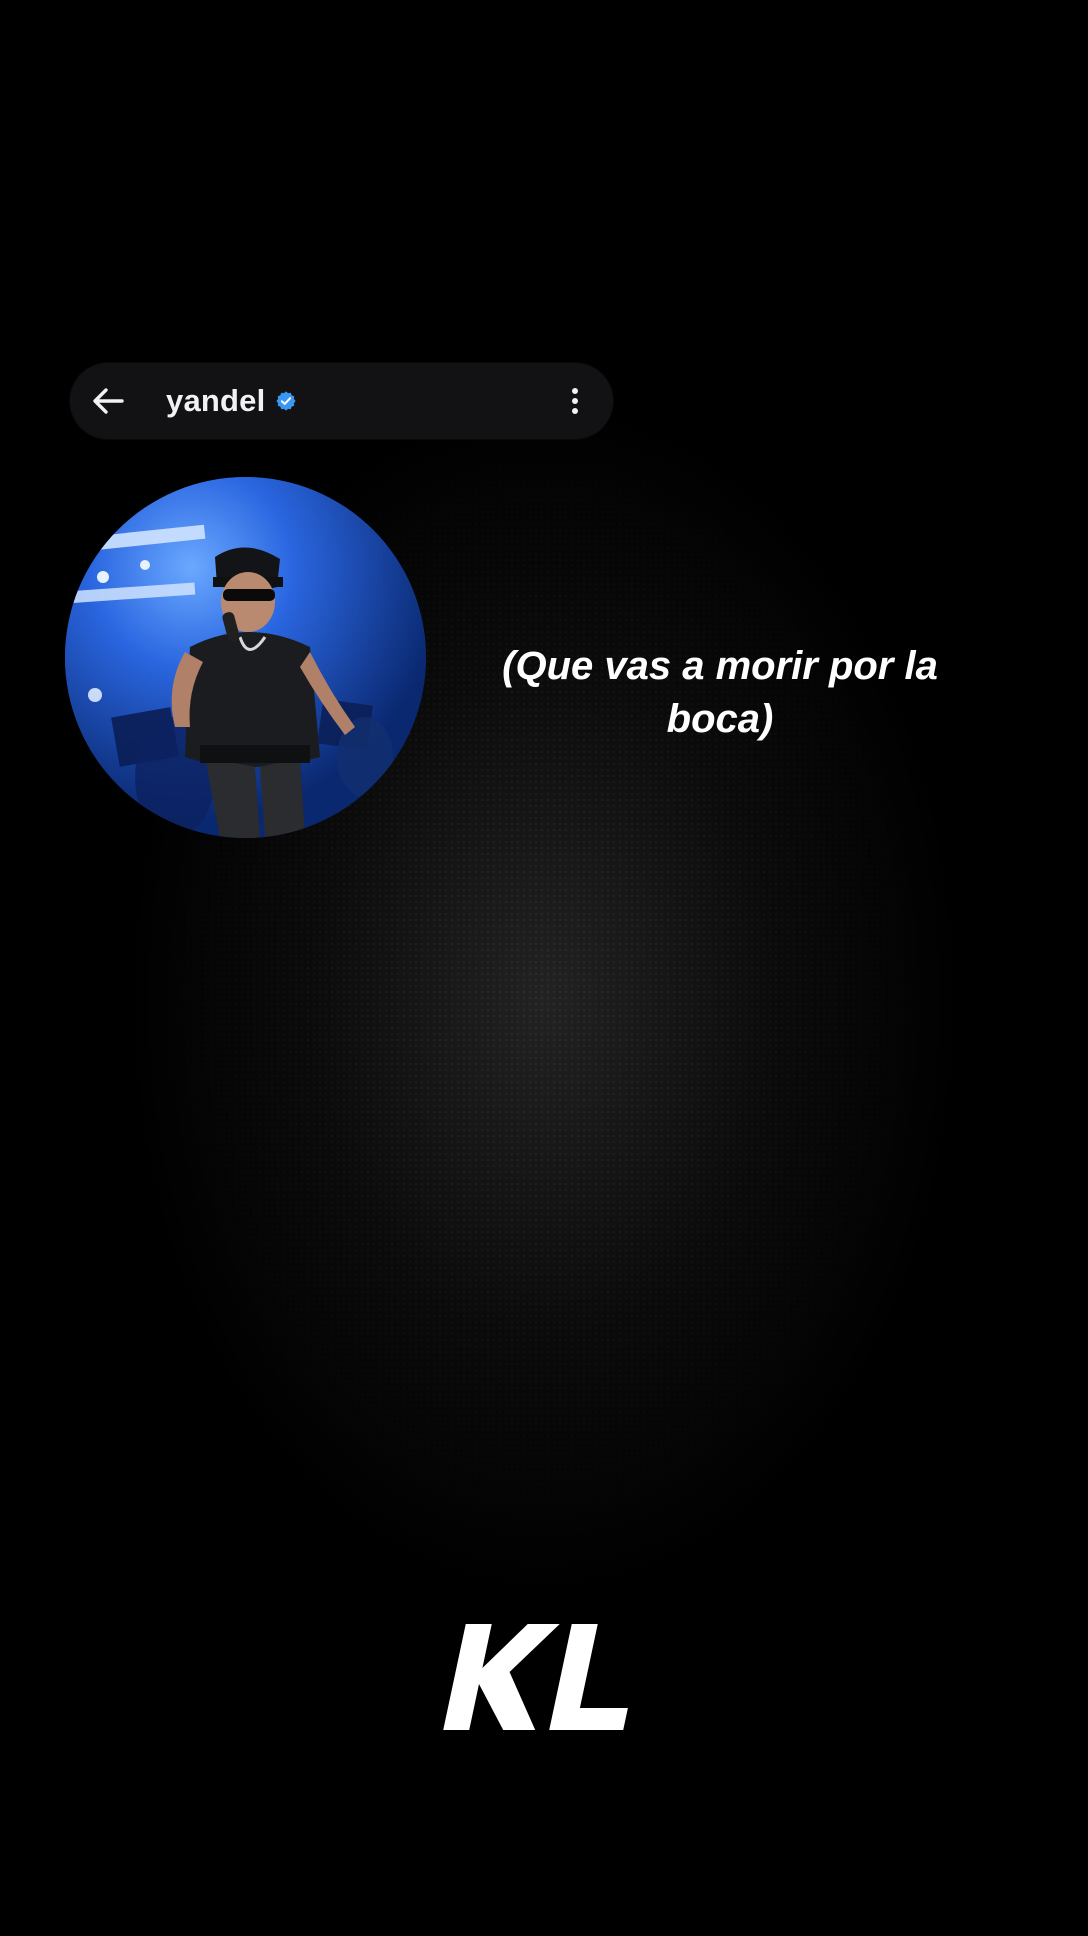 The width and height of the screenshot is (1088, 1936). I want to click on back-button, so click(108, 401).